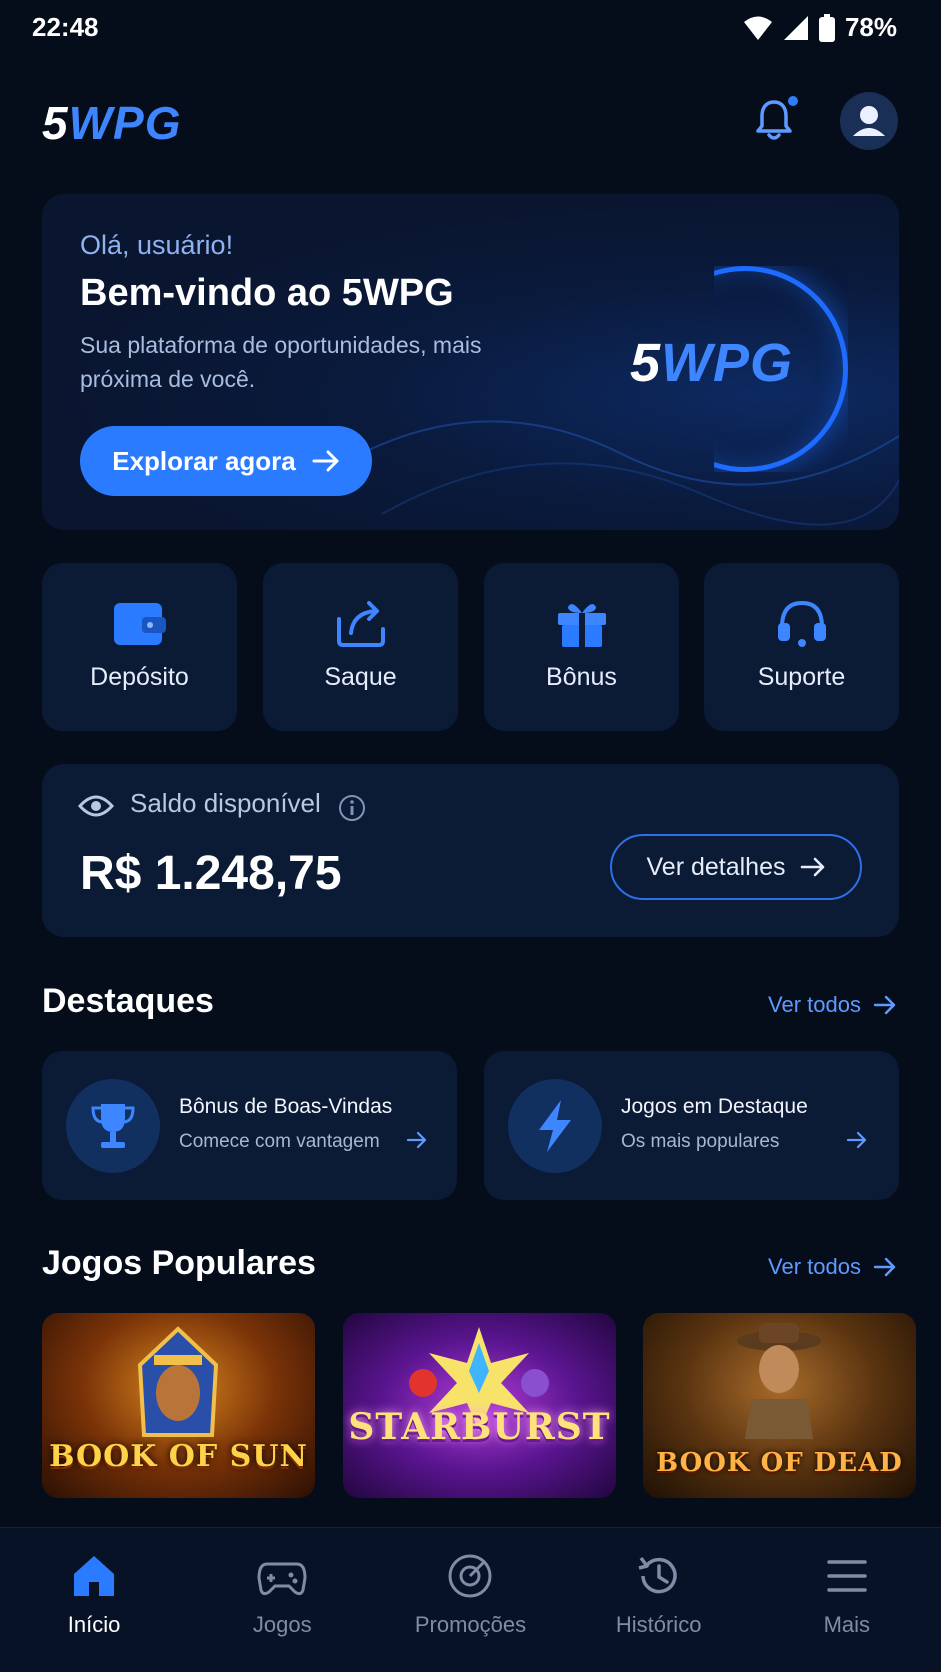  What do you see at coordinates (178, 1456) in the screenshot?
I see `game-title: BOOK OF SUN` at bounding box center [178, 1456].